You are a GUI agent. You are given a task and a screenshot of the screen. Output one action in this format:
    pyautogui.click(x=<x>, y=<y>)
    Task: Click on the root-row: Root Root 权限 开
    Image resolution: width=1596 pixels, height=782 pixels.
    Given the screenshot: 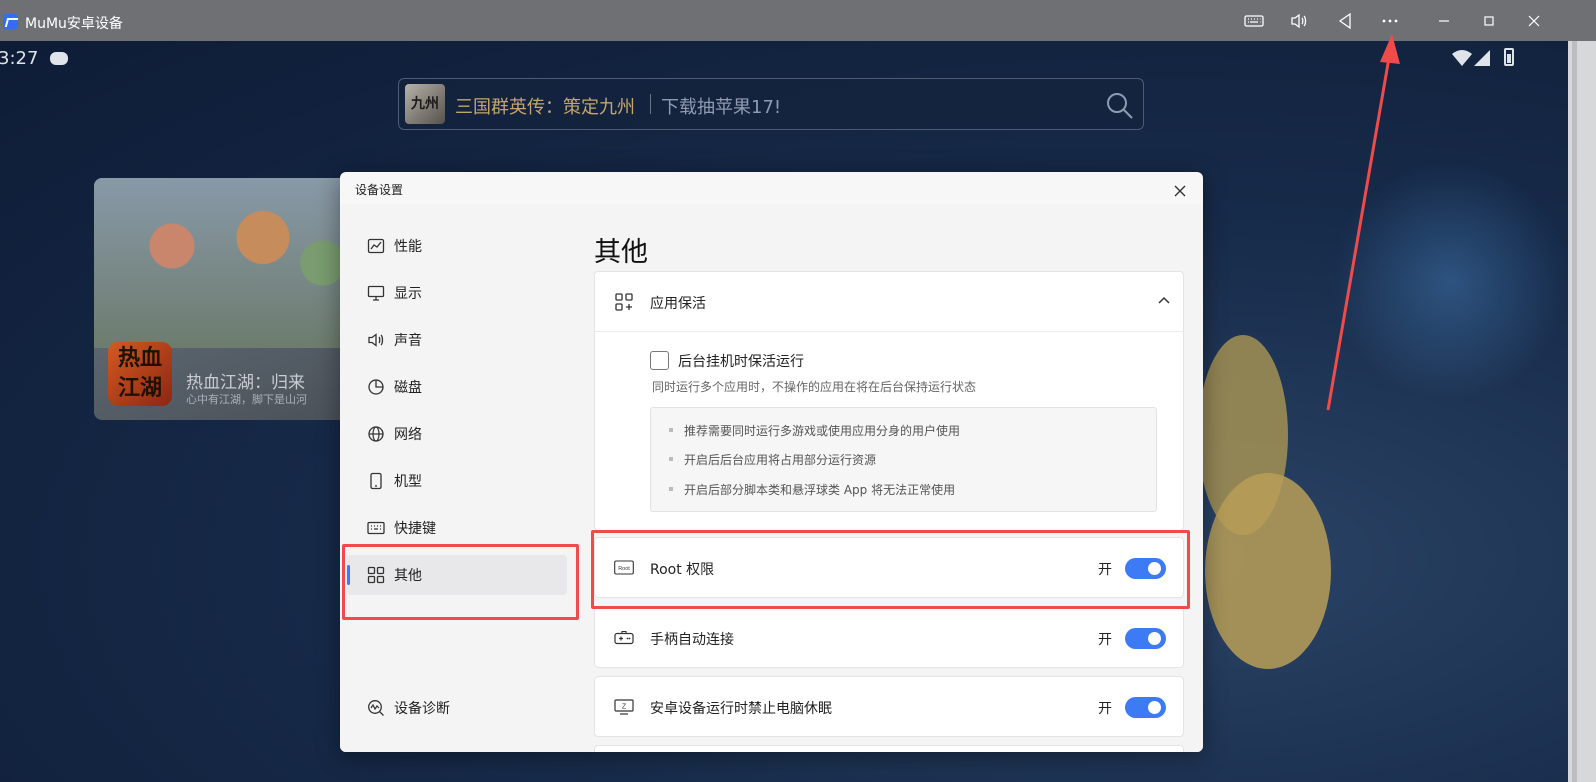 What is the action you would take?
    pyautogui.click(x=890, y=568)
    